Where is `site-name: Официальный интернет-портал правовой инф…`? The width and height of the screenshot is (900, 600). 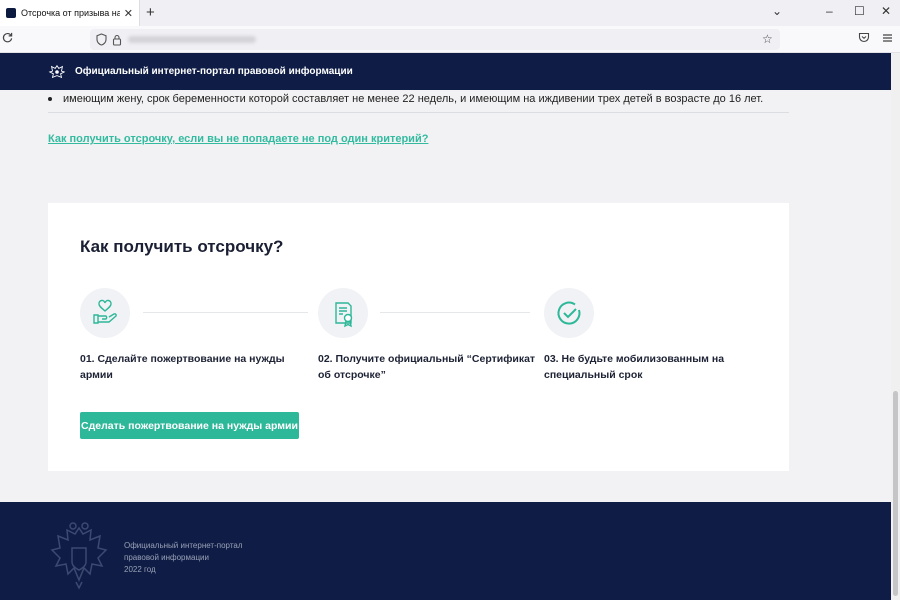
site-name: Официальный интернет-портал правовой инф… is located at coordinates (214, 71).